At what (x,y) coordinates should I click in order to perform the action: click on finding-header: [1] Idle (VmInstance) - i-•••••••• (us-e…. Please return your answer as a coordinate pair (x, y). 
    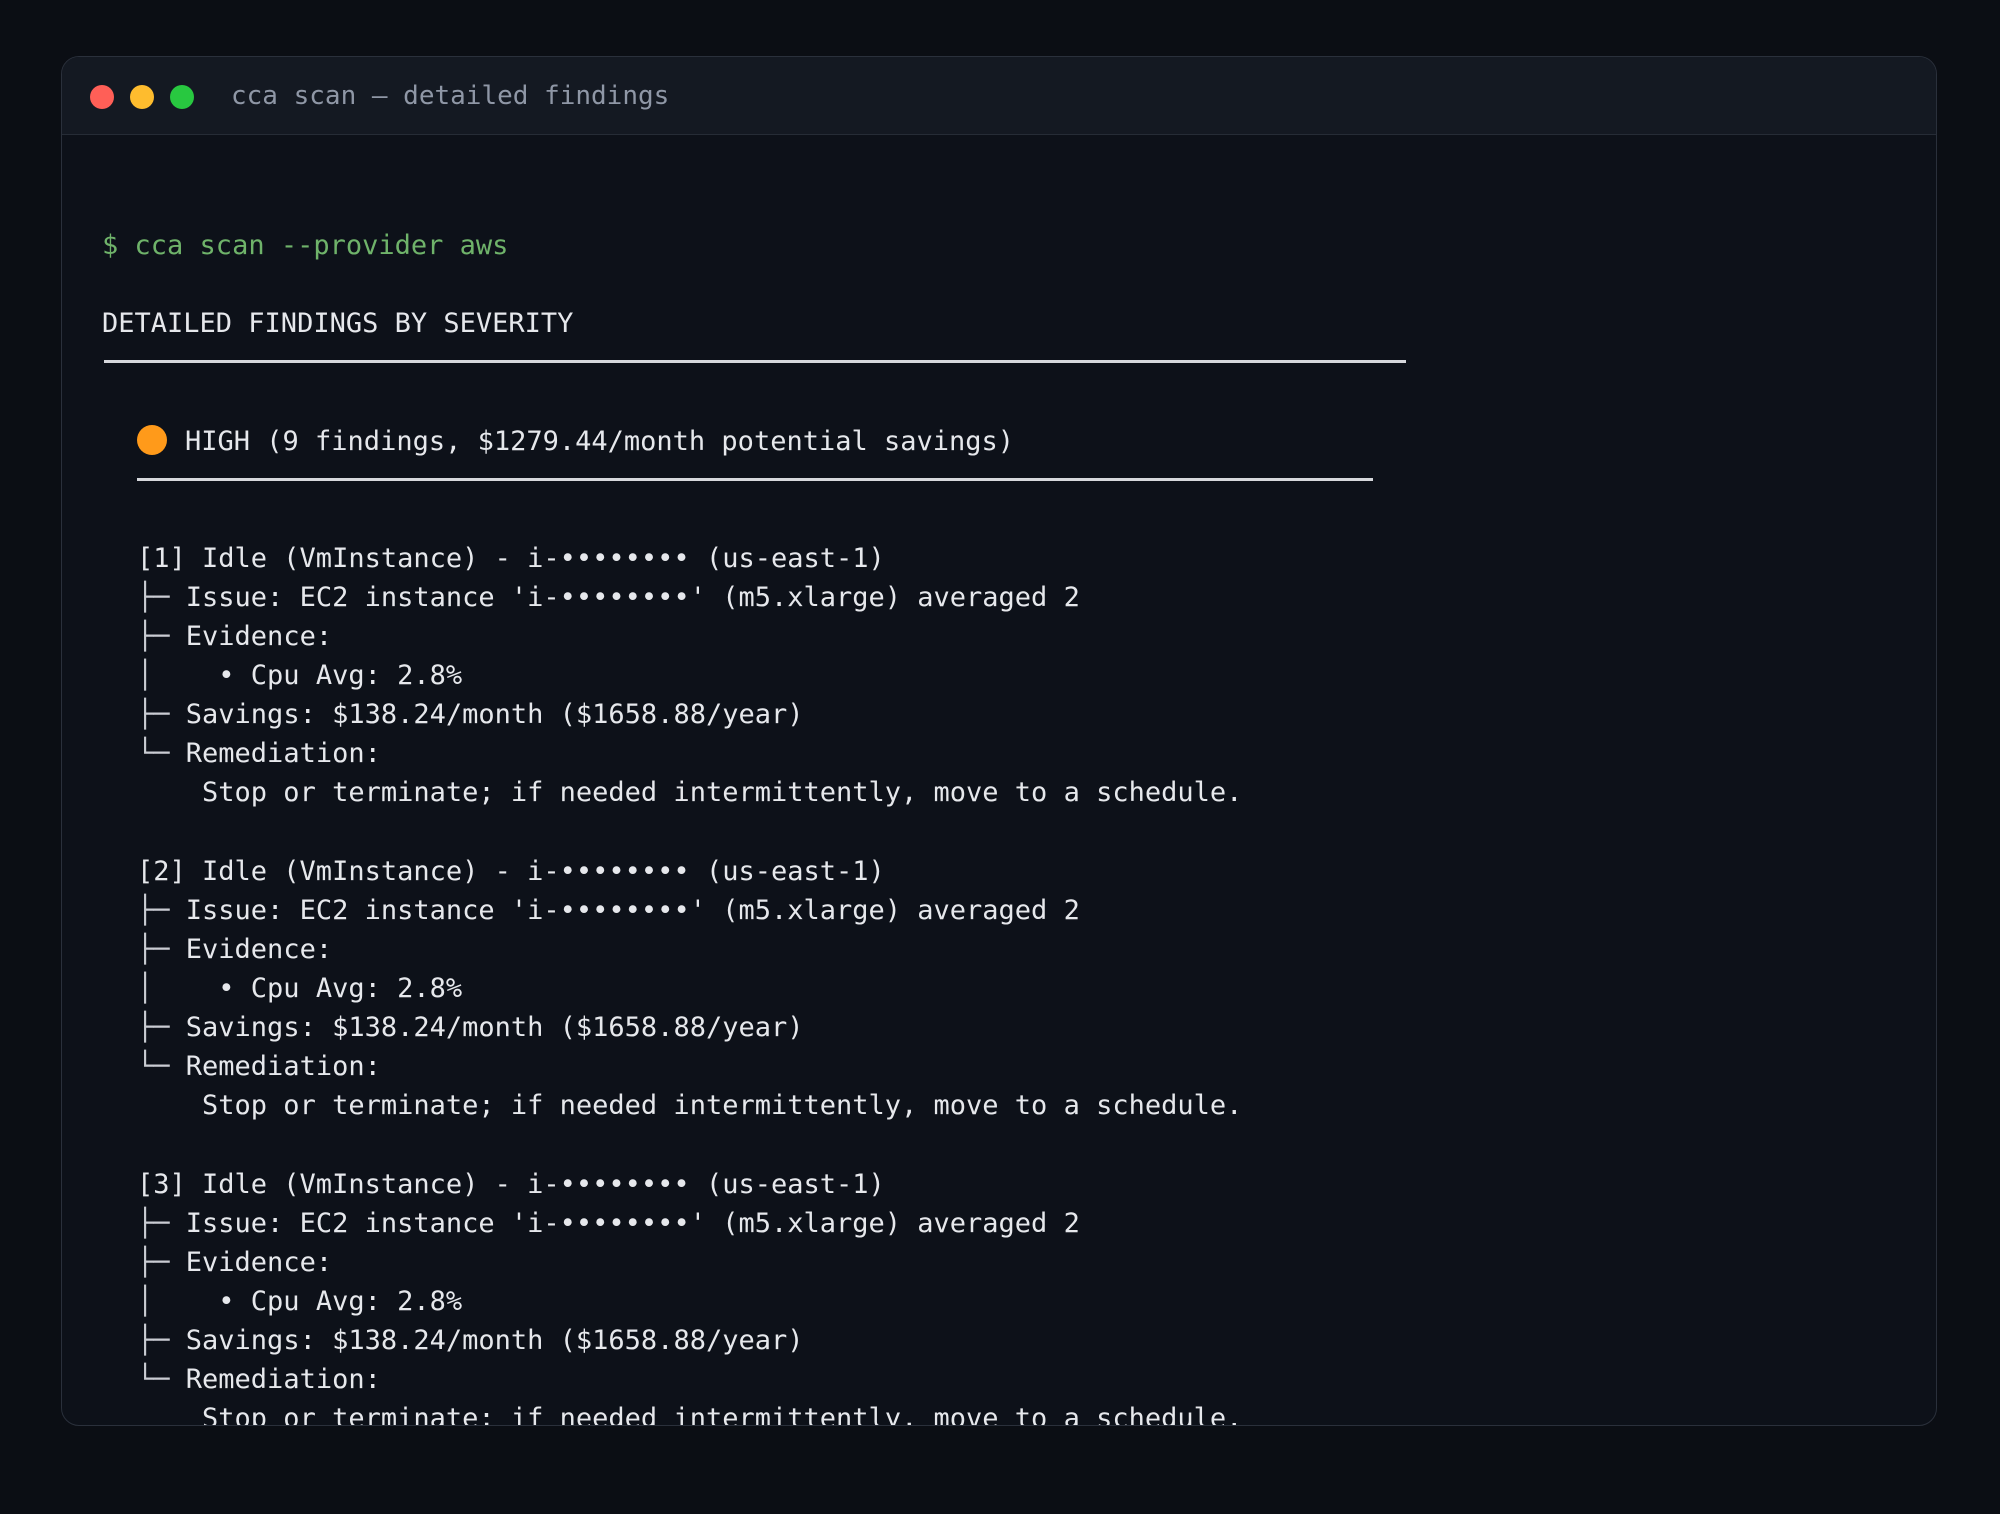
    Looking at the image, I should click on (511, 558).